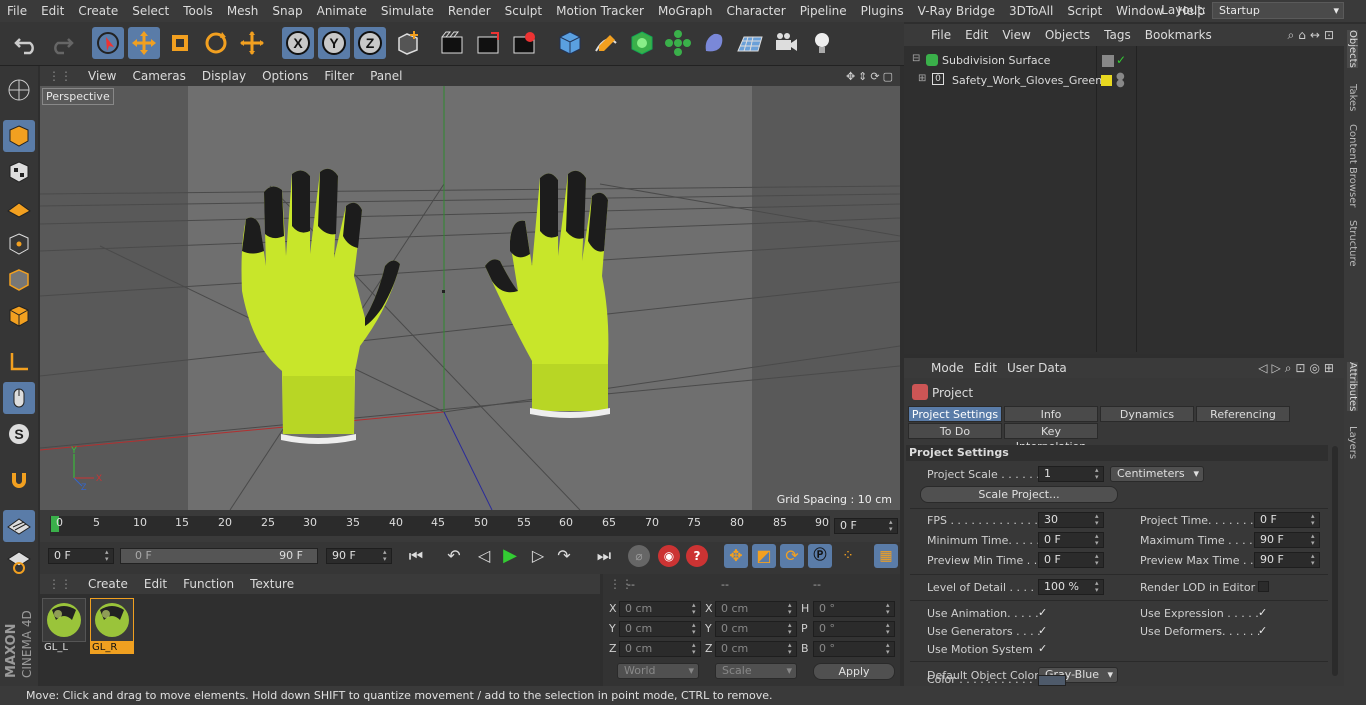 Image resolution: width=1366 pixels, height=705 pixels. I want to click on material-menu-function: Function, so click(208, 584).